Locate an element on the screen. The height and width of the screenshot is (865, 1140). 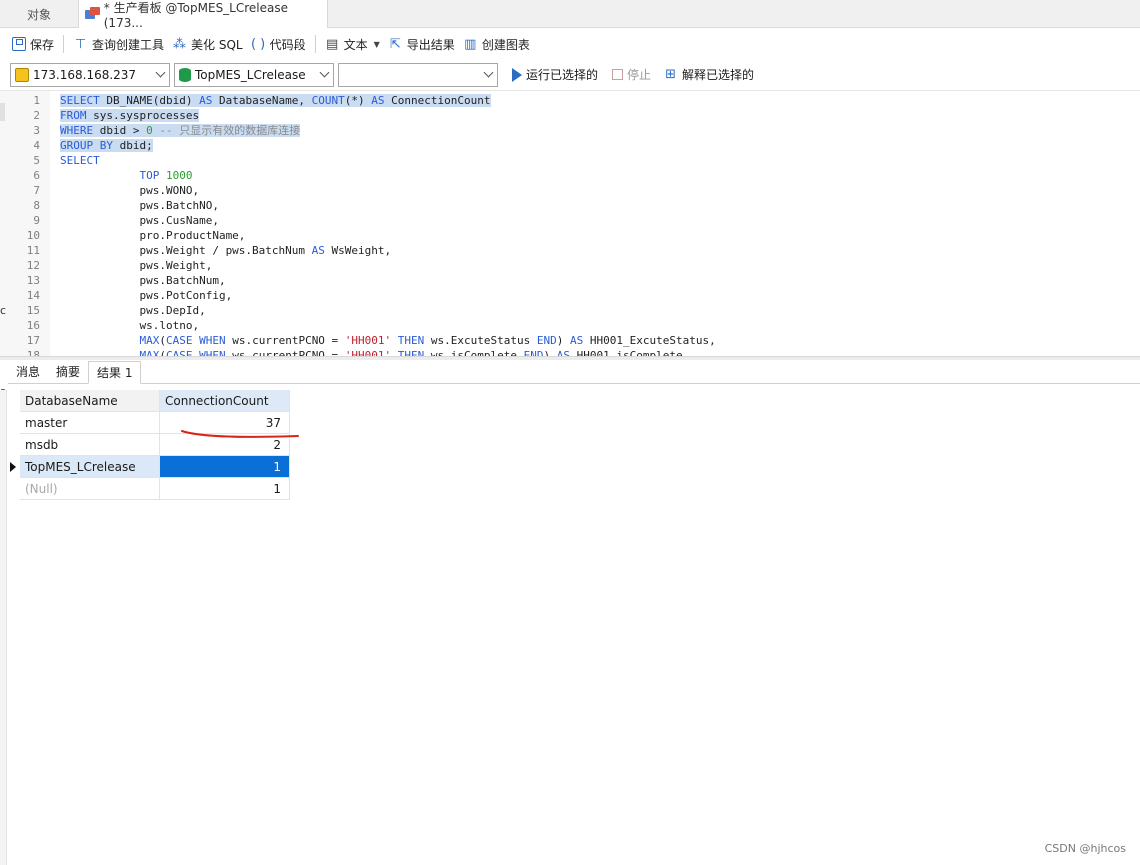
line-number: 5 is located at coordinates (36, 160).